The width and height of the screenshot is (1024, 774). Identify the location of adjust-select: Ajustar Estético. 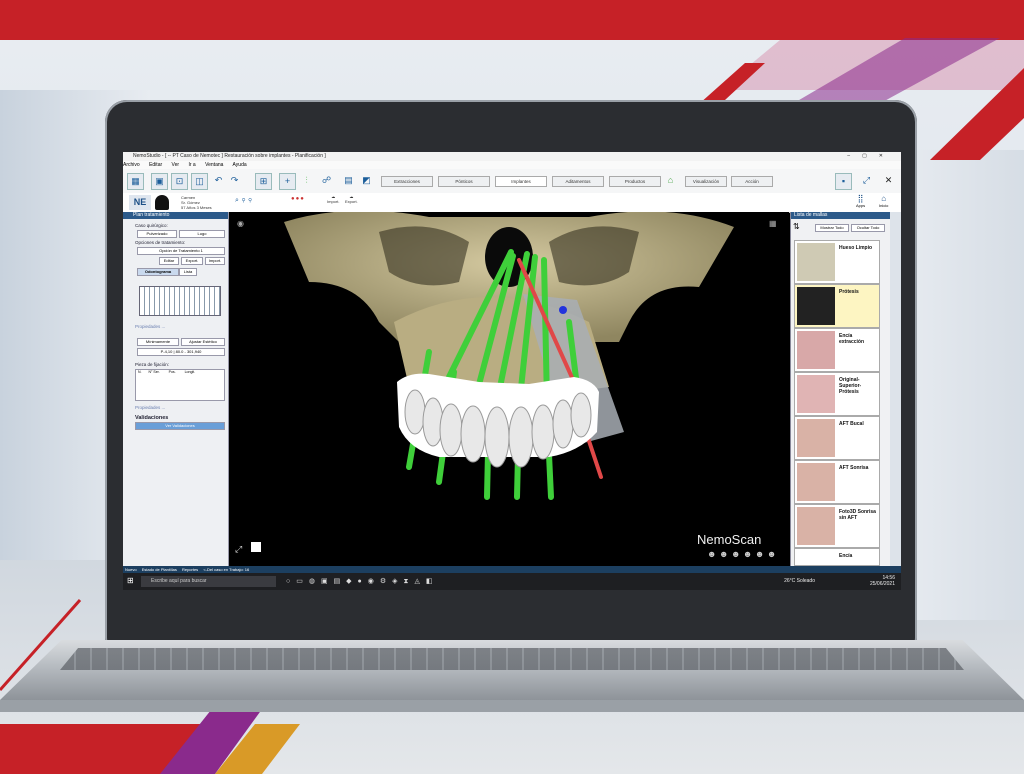
(203, 342).